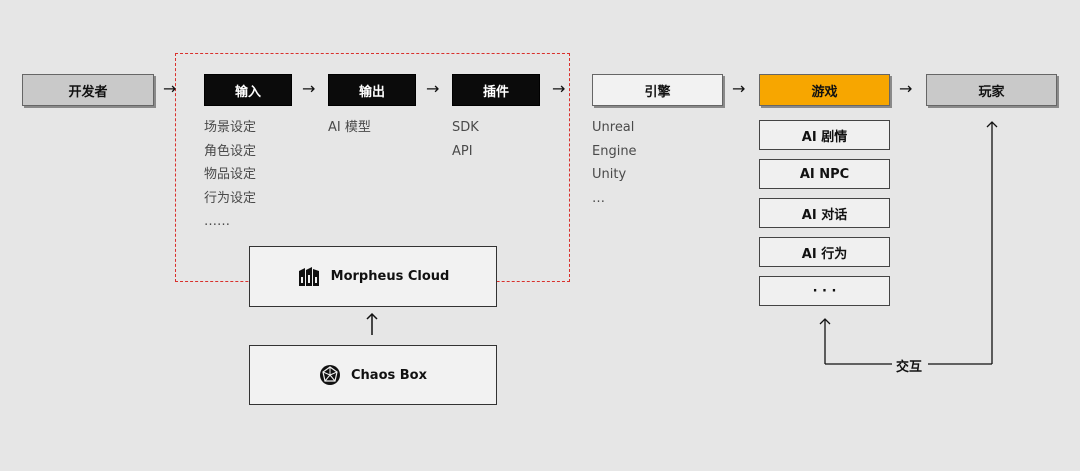 Image resolution: width=1080 pixels, height=471 pixels. What do you see at coordinates (465, 139) in the screenshot?
I see `plugin-list: SDK API` at bounding box center [465, 139].